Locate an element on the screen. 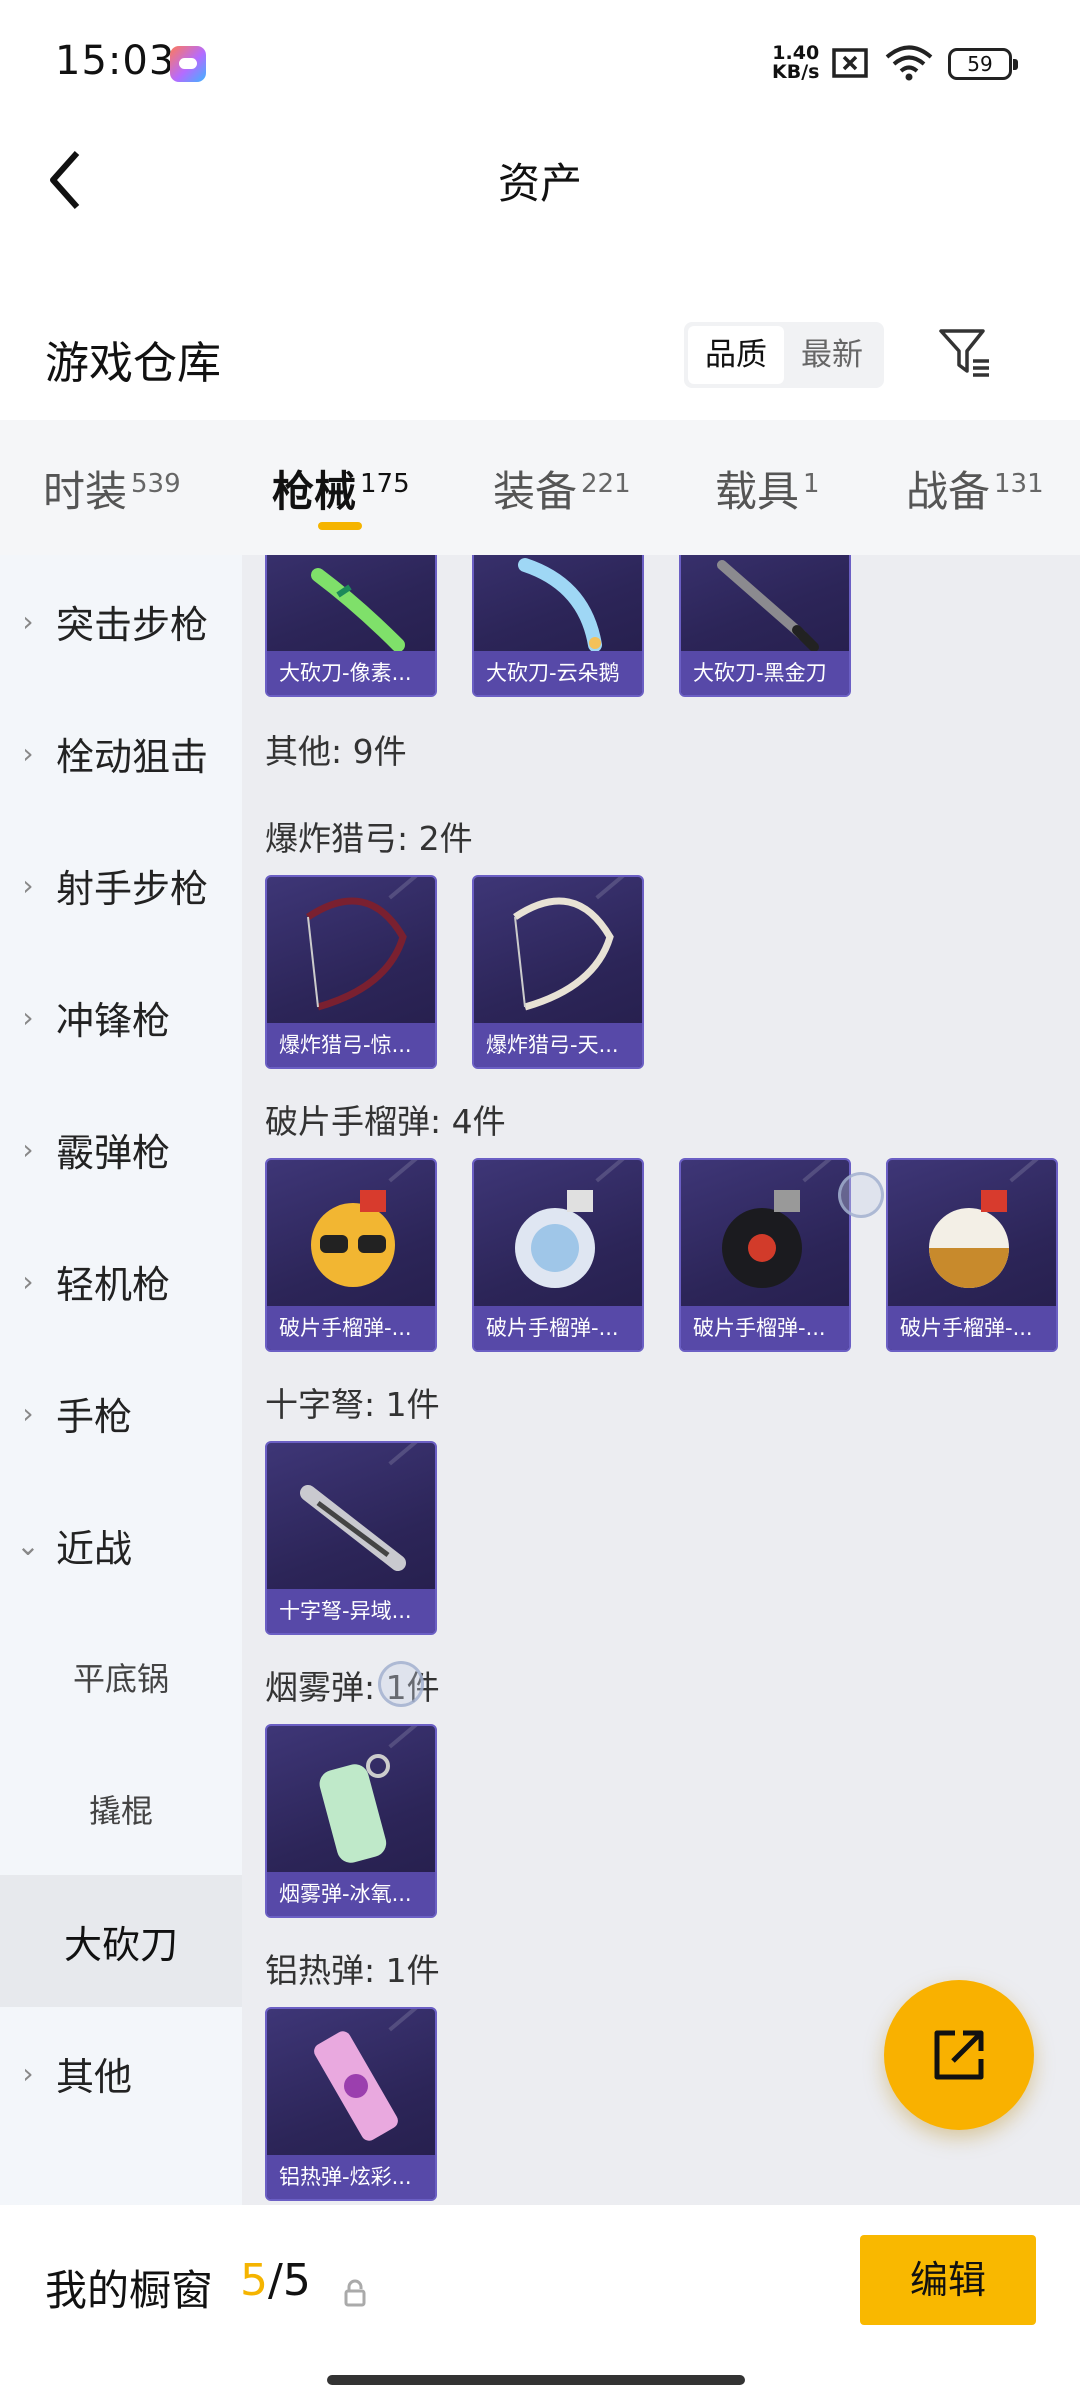 This screenshot has width=1080, height=2400. group-label: 铝热弹: 1件 is located at coordinates (352, 1970).